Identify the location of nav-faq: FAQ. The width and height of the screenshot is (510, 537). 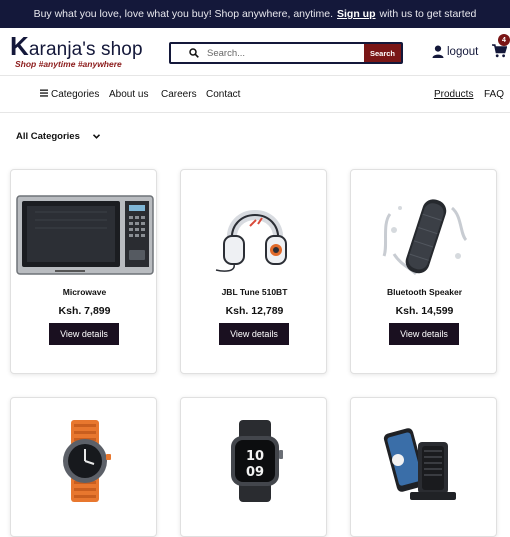
(494, 94).